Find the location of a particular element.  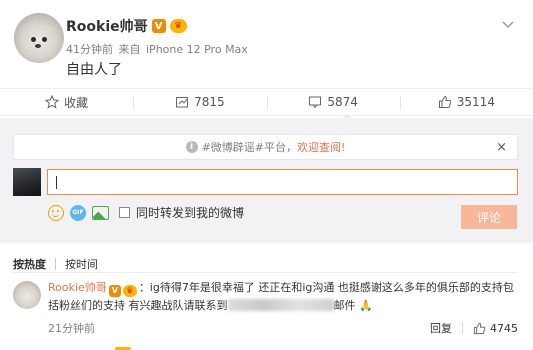

post-meta: 41分钟前 来自 iPhone 12 Pro Max is located at coordinates (158, 49).